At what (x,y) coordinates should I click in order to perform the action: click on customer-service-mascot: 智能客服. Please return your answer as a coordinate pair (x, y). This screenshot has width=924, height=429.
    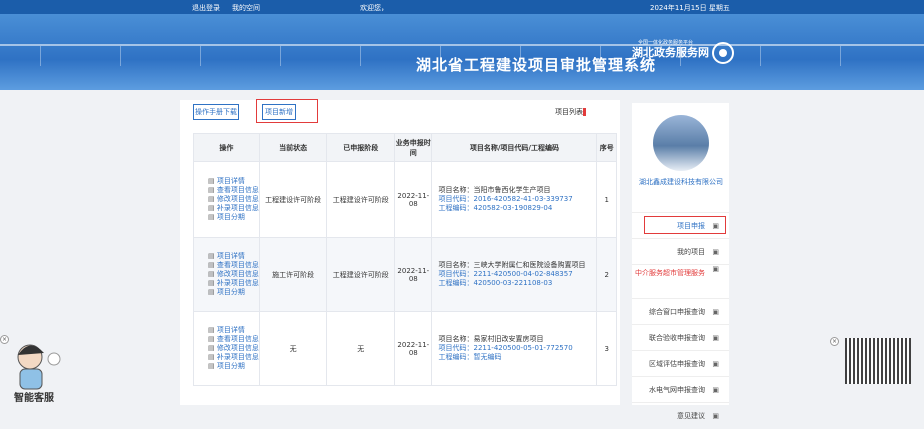
    Looking at the image, I should click on (35, 370).